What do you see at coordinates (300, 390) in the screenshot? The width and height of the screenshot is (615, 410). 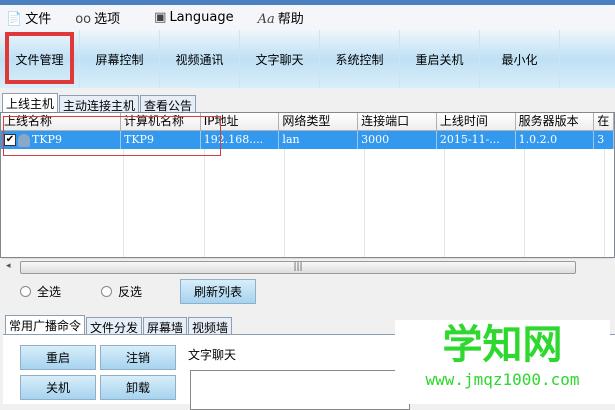 I see `chat-textarea` at bounding box center [300, 390].